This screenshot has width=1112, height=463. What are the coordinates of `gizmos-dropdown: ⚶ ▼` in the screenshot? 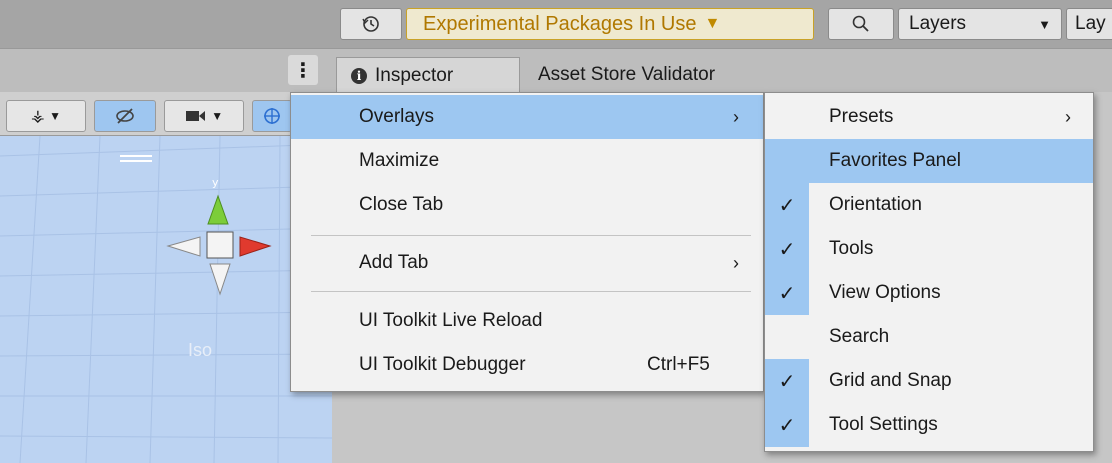 It's located at (46, 116).